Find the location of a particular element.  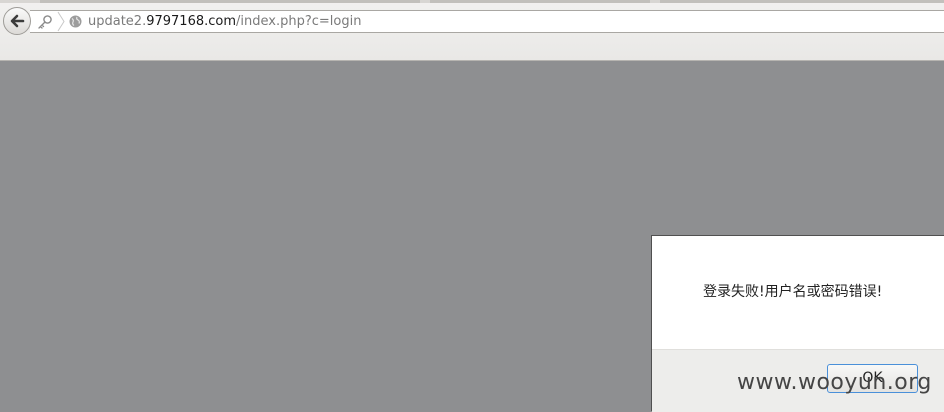

url-prefix: update2. is located at coordinates (117, 21).